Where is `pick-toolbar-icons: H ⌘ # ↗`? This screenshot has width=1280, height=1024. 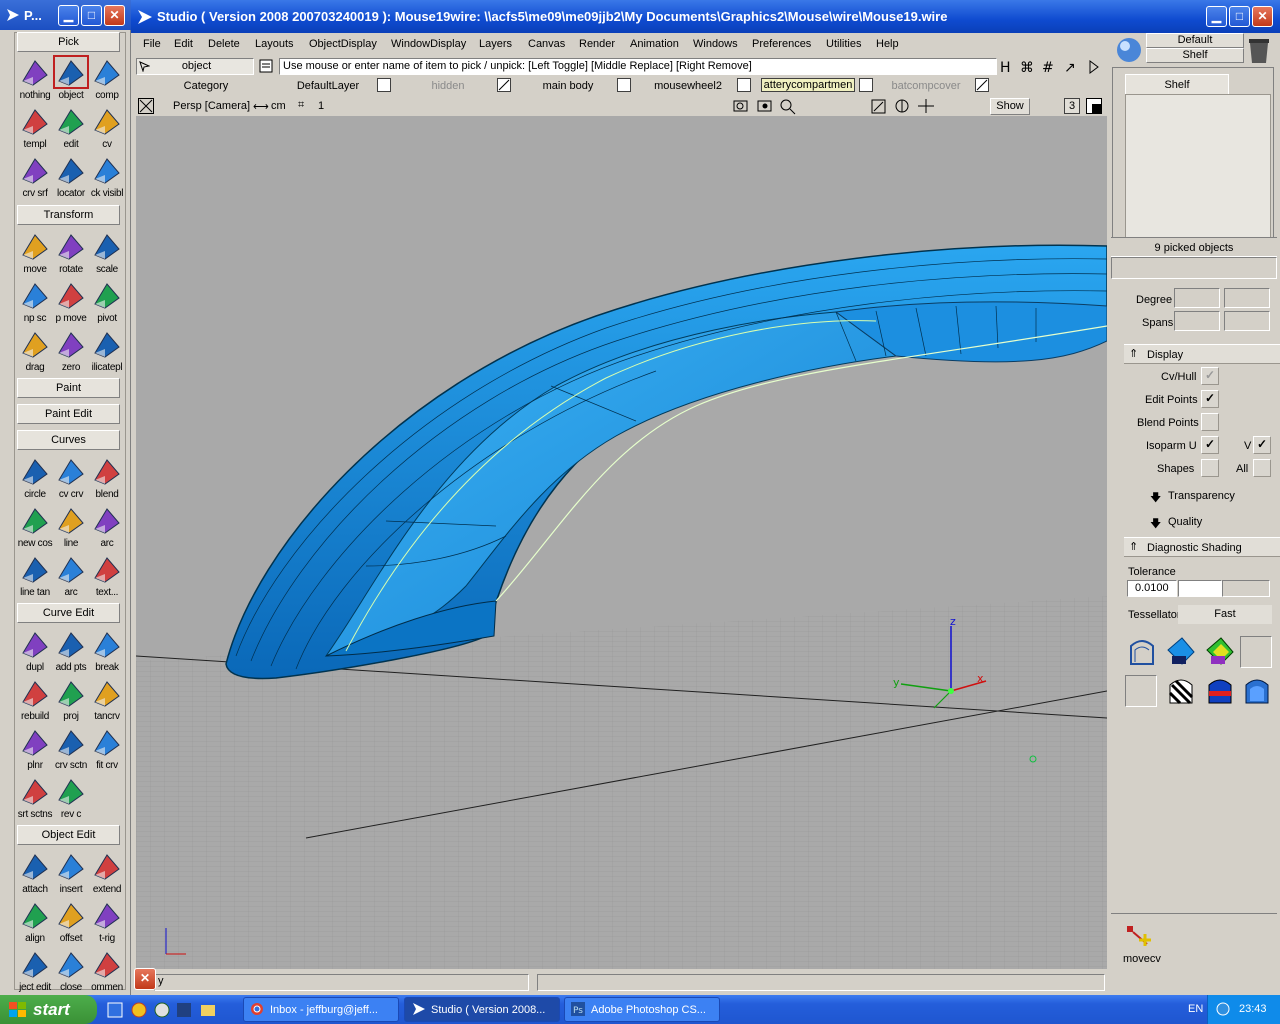 pick-toolbar-icons: H ⌘ # ↗ is located at coordinates (1050, 66).